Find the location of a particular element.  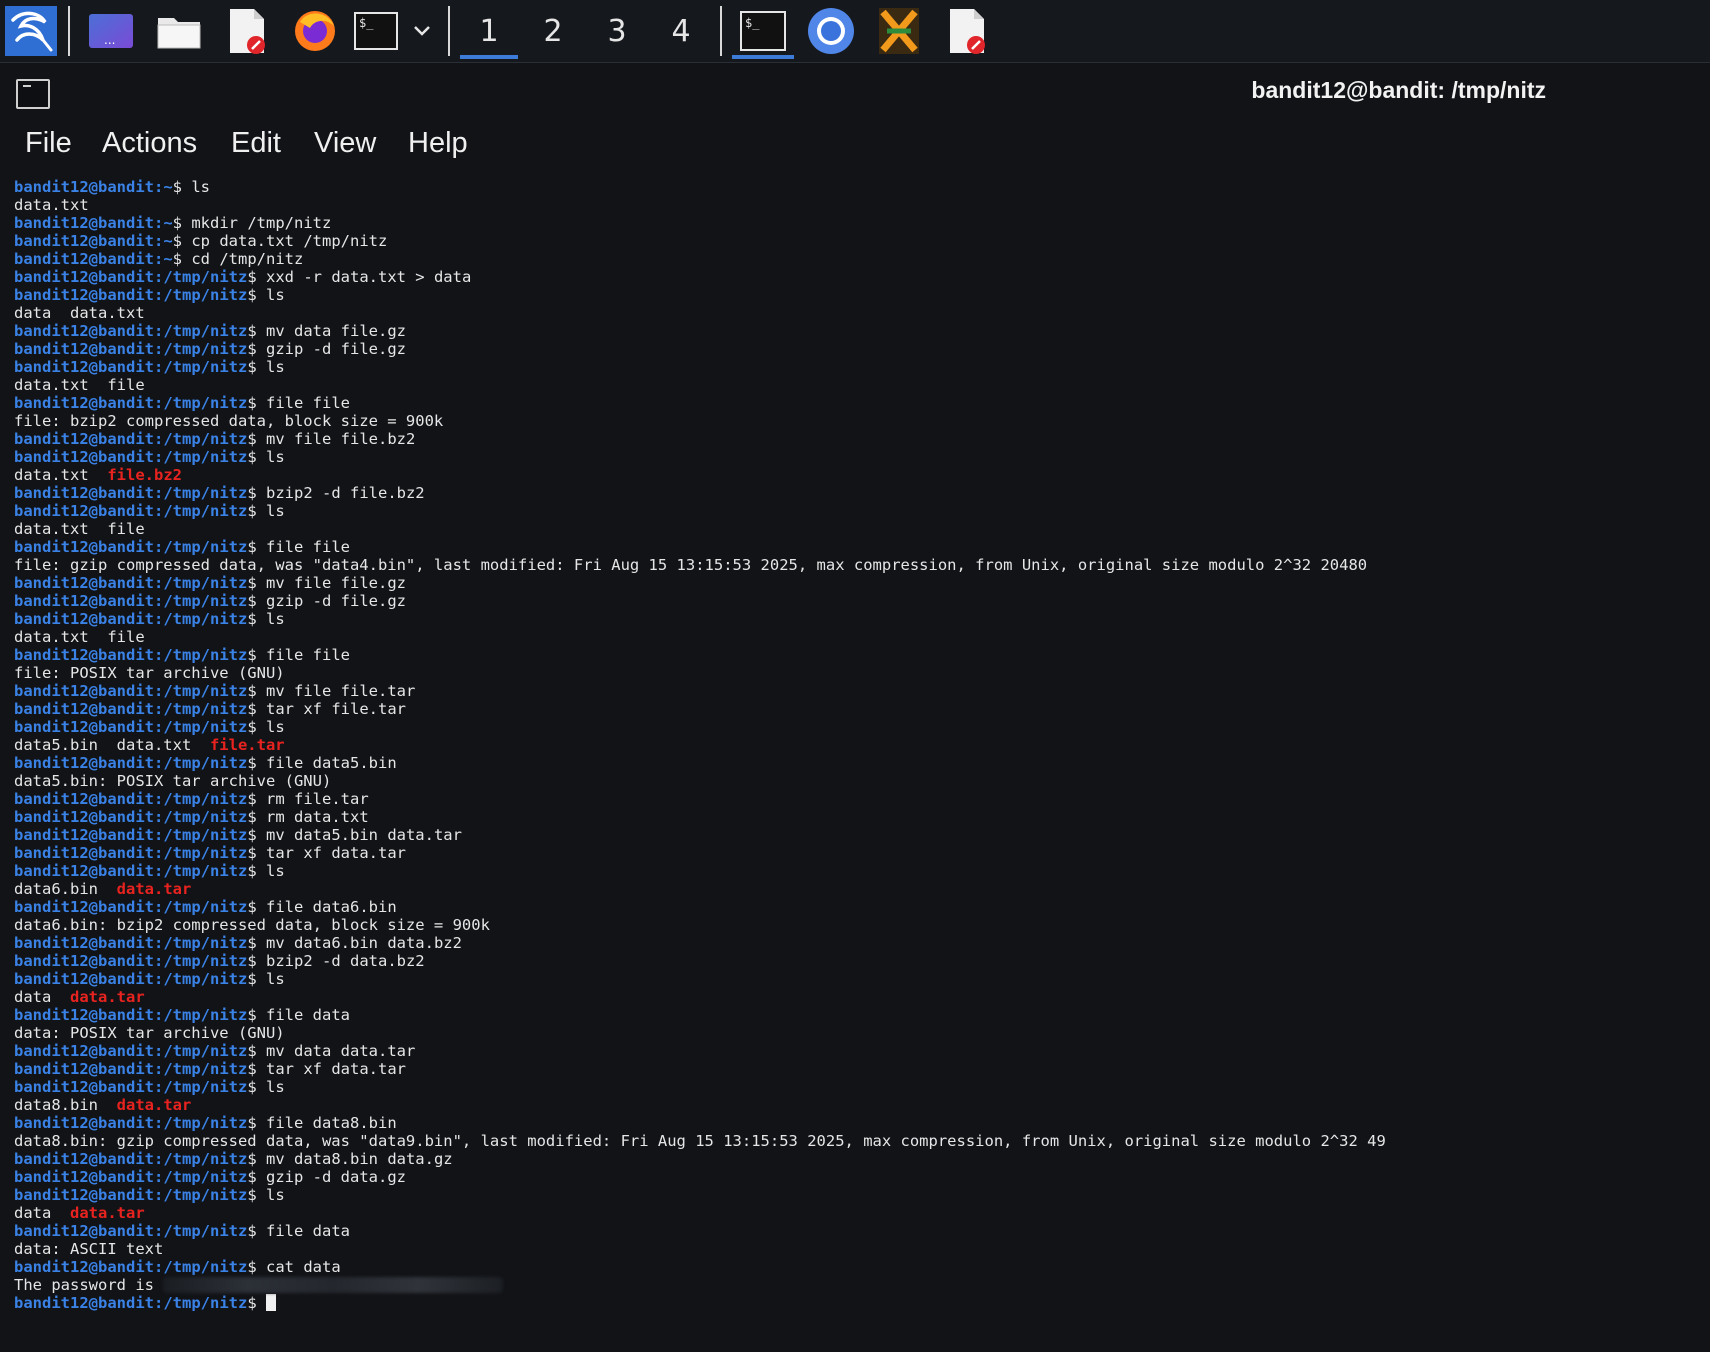

menu-view: View is located at coordinates (345, 143).